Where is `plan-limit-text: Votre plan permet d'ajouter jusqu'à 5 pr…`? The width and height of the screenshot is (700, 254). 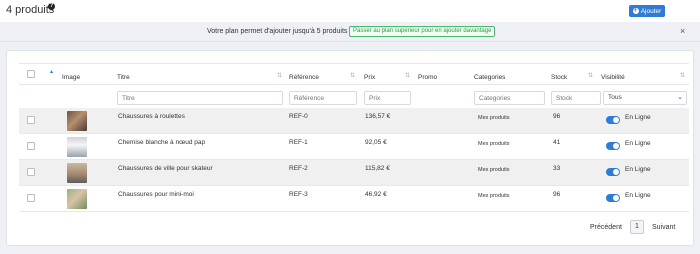 plan-limit-text: Votre plan permet d'ajouter jusqu'à 5 pr… is located at coordinates (277, 31).